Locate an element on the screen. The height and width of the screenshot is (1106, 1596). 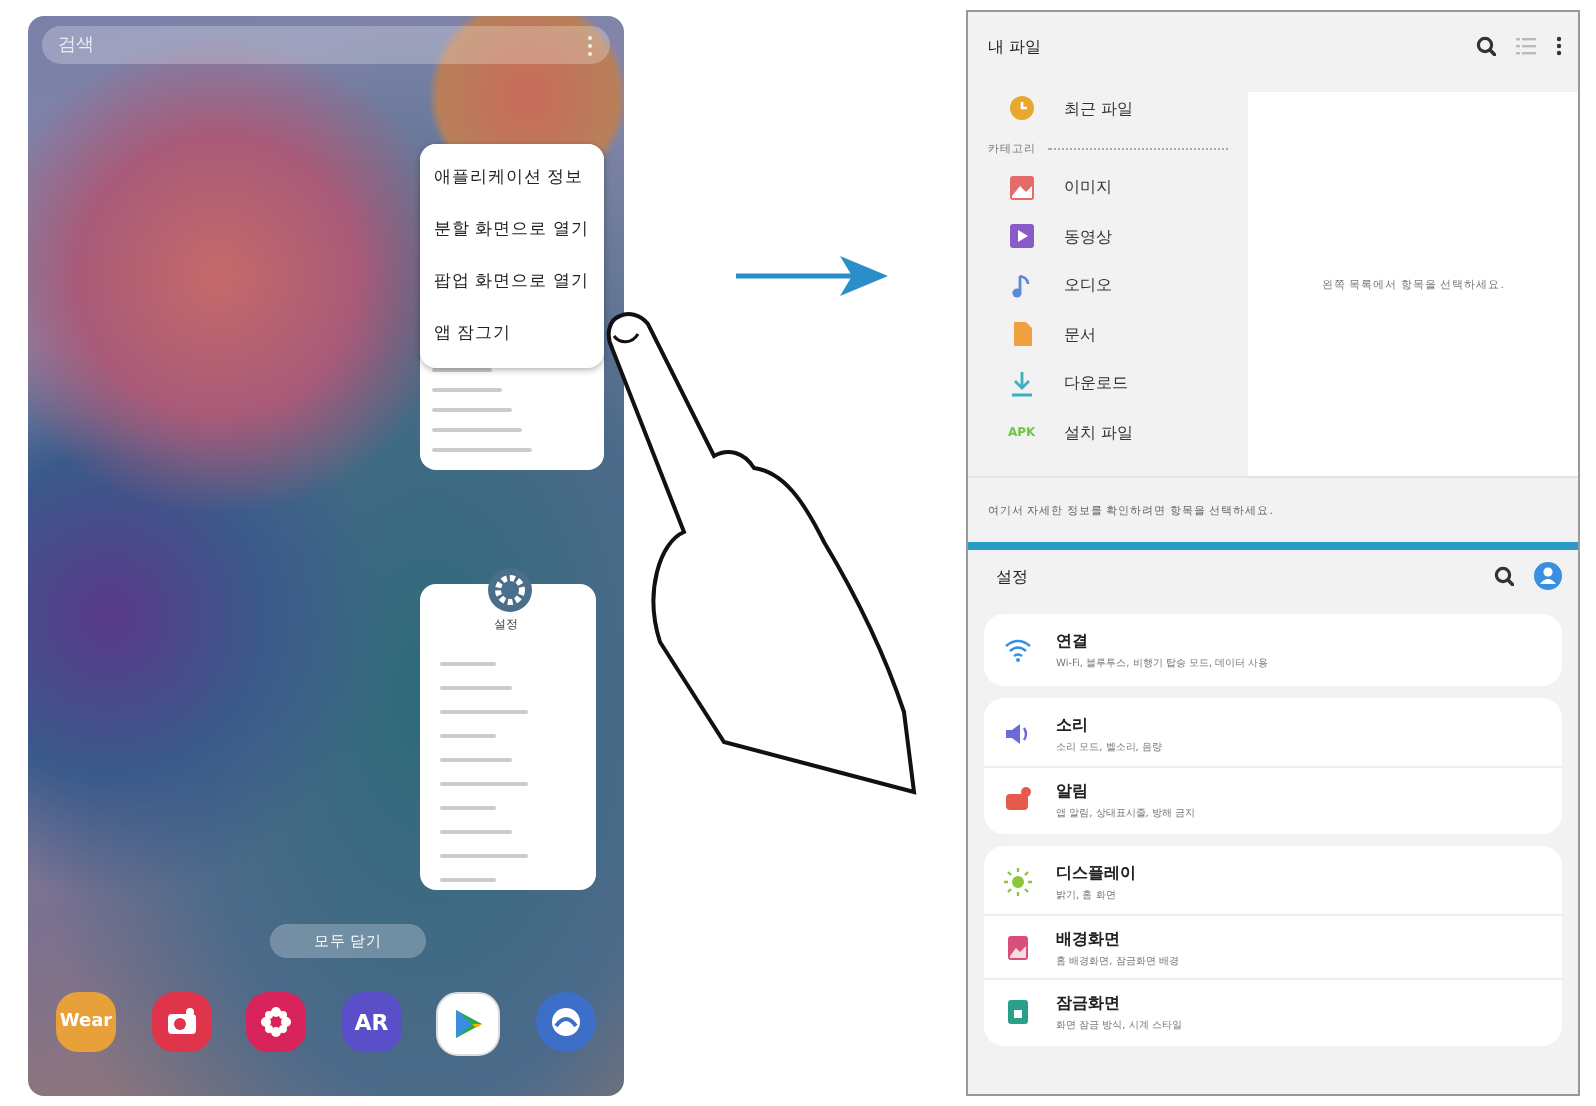
app-preview-card is located at coordinates (508, 737).